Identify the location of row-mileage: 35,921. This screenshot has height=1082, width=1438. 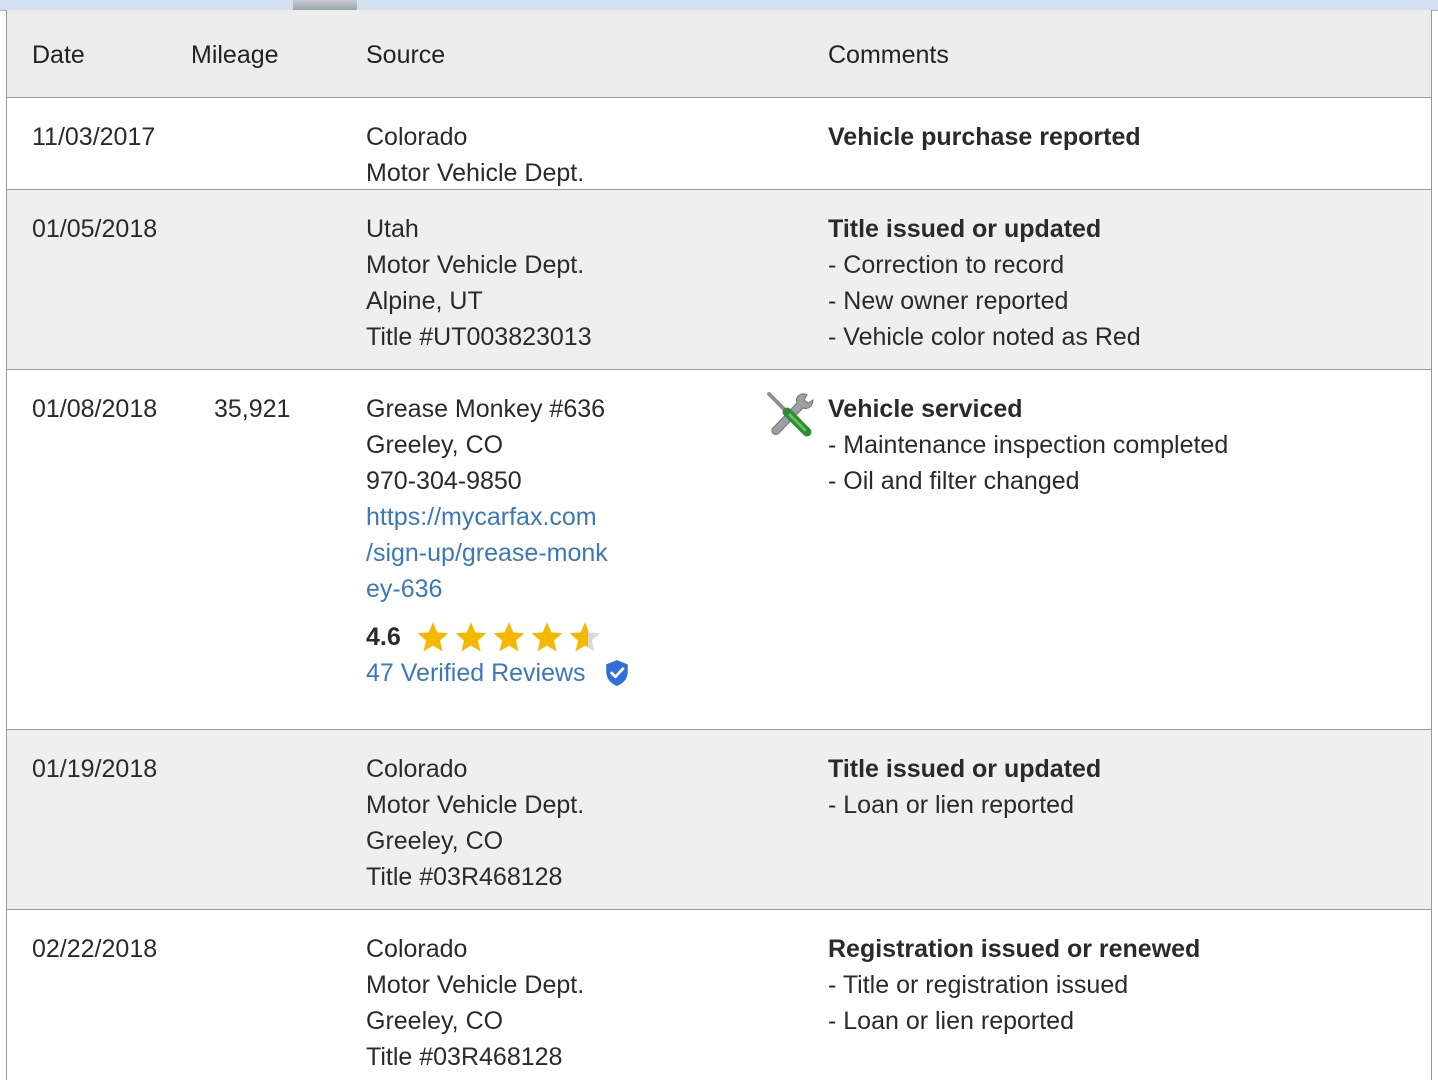
(252, 409).